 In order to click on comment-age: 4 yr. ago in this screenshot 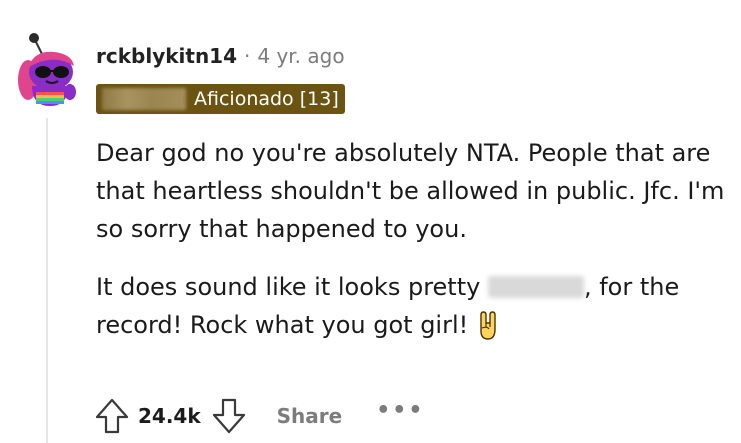, I will do `click(300, 56)`.